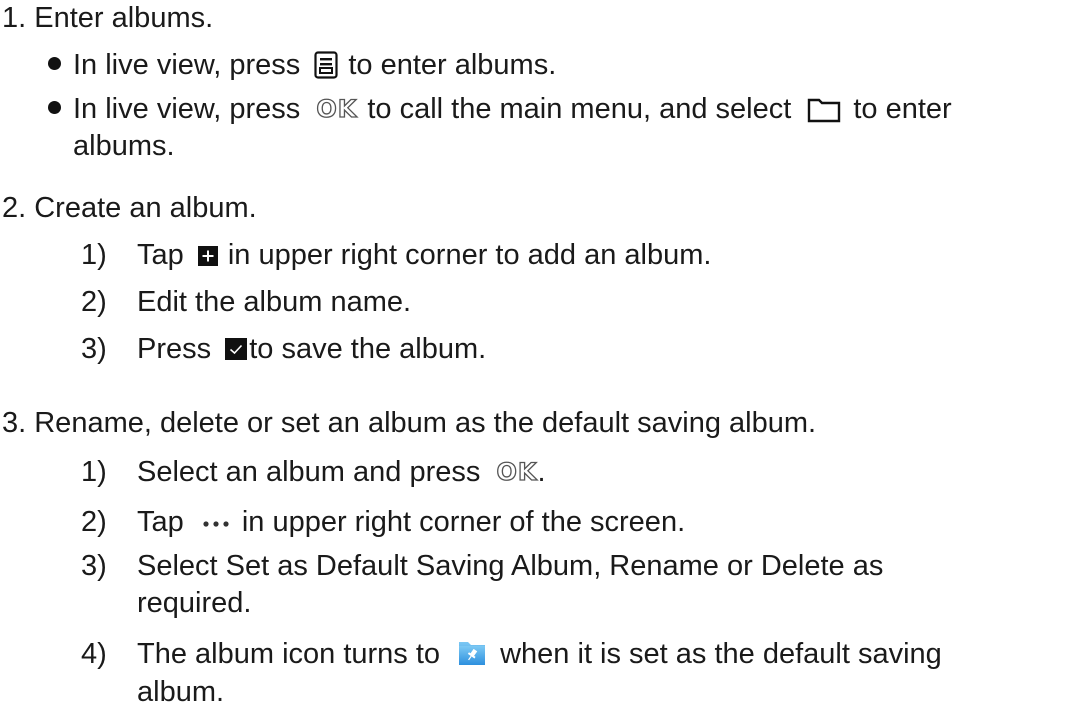 The image size is (1069, 728). I want to click on step-1-bullet-2-cont: albums., so click(124, 146).